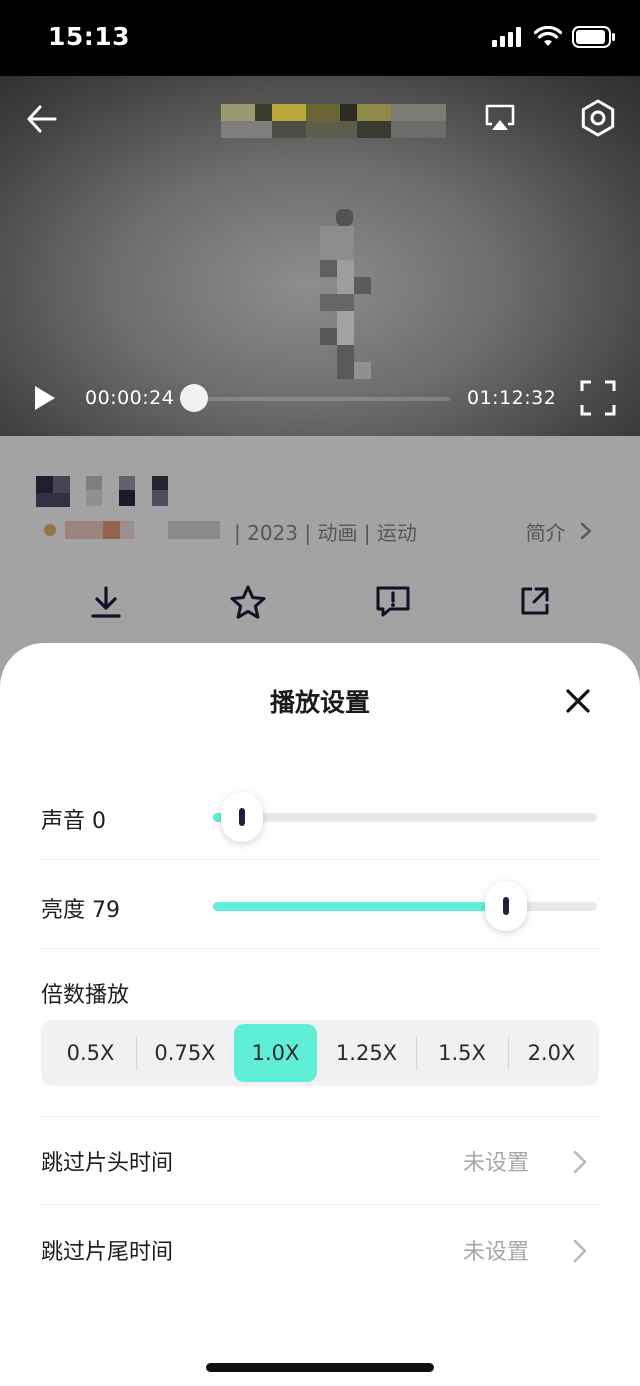  I want to click on progress-scrubber, so click(194, 398).